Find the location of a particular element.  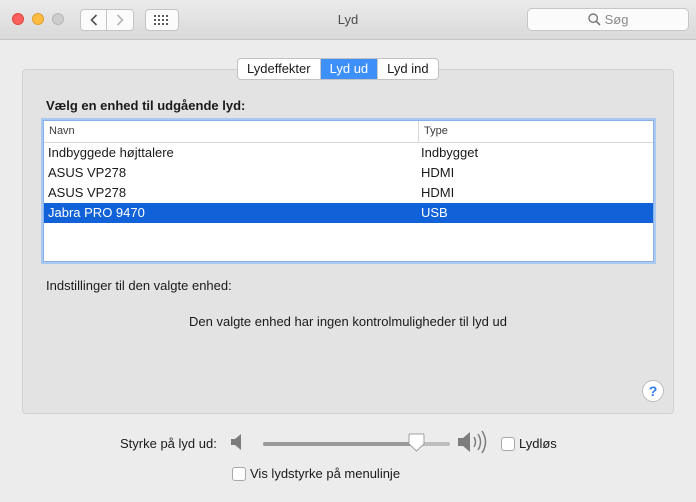

column-header-type: Type is located at coordinates (536, 131).